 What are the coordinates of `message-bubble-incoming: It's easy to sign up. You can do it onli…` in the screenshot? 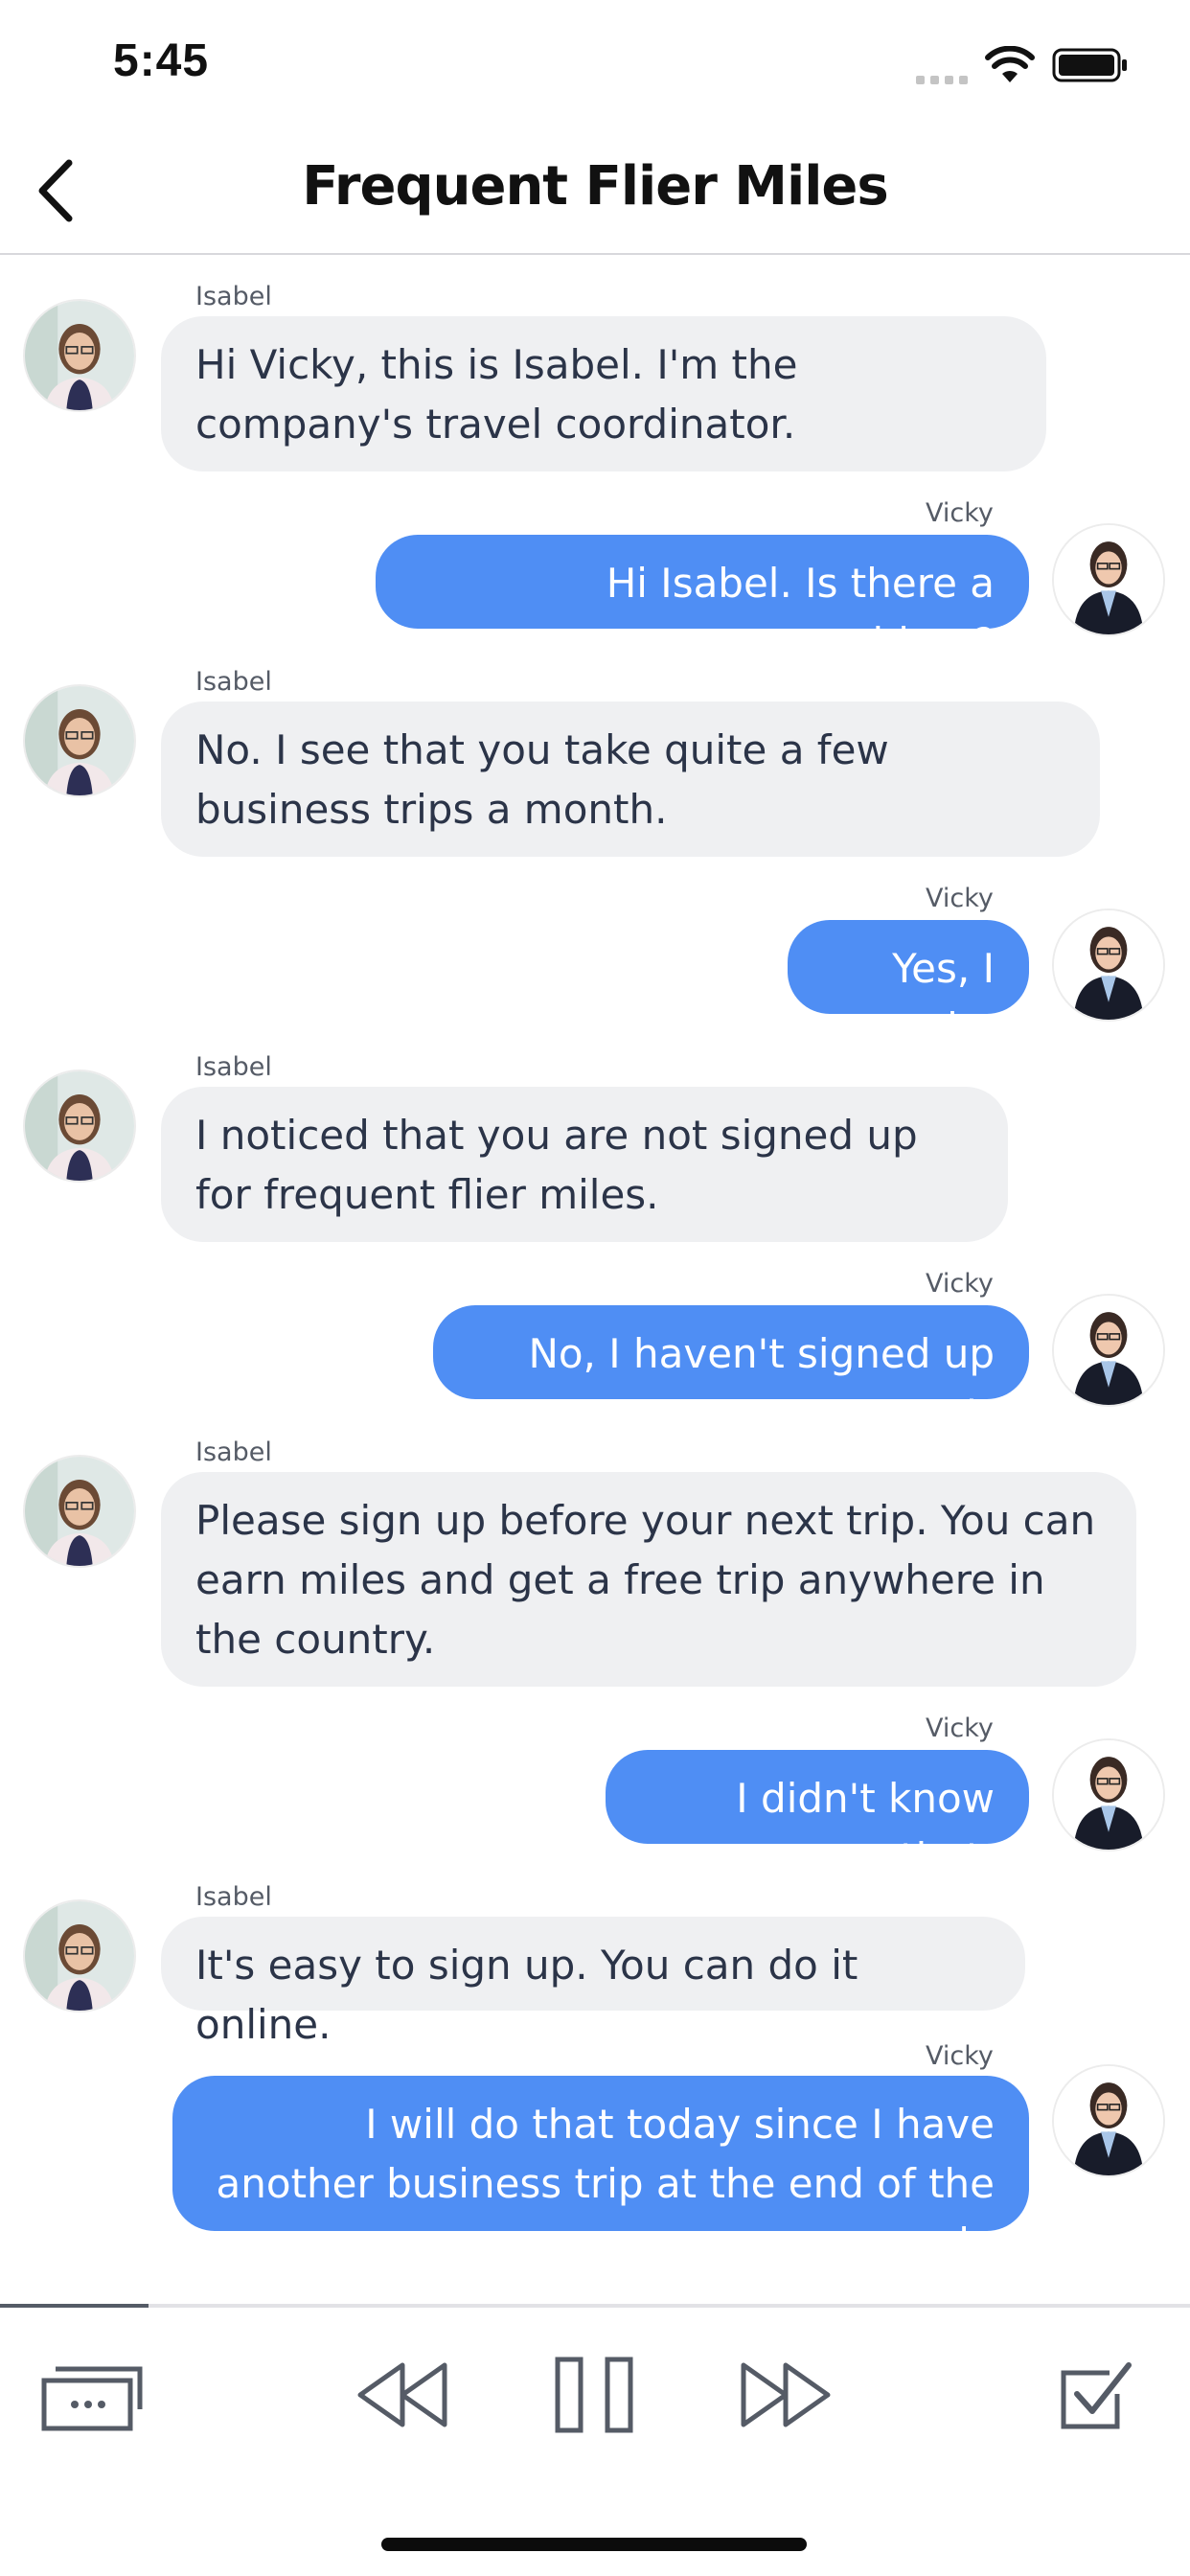 It's located at (593, 1982).